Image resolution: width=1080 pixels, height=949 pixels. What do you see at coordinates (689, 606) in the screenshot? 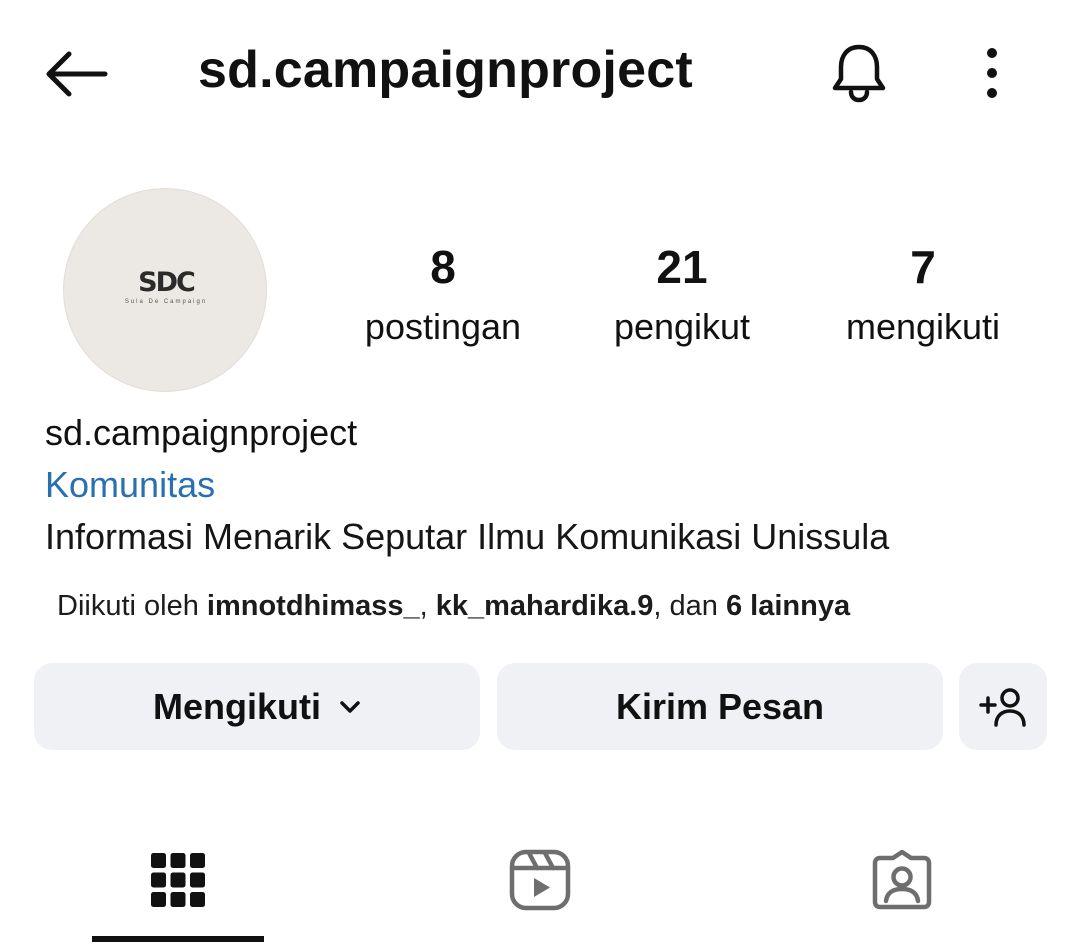
I see `followed-by-conjunction: , dan` at bounding box center [689, 606].